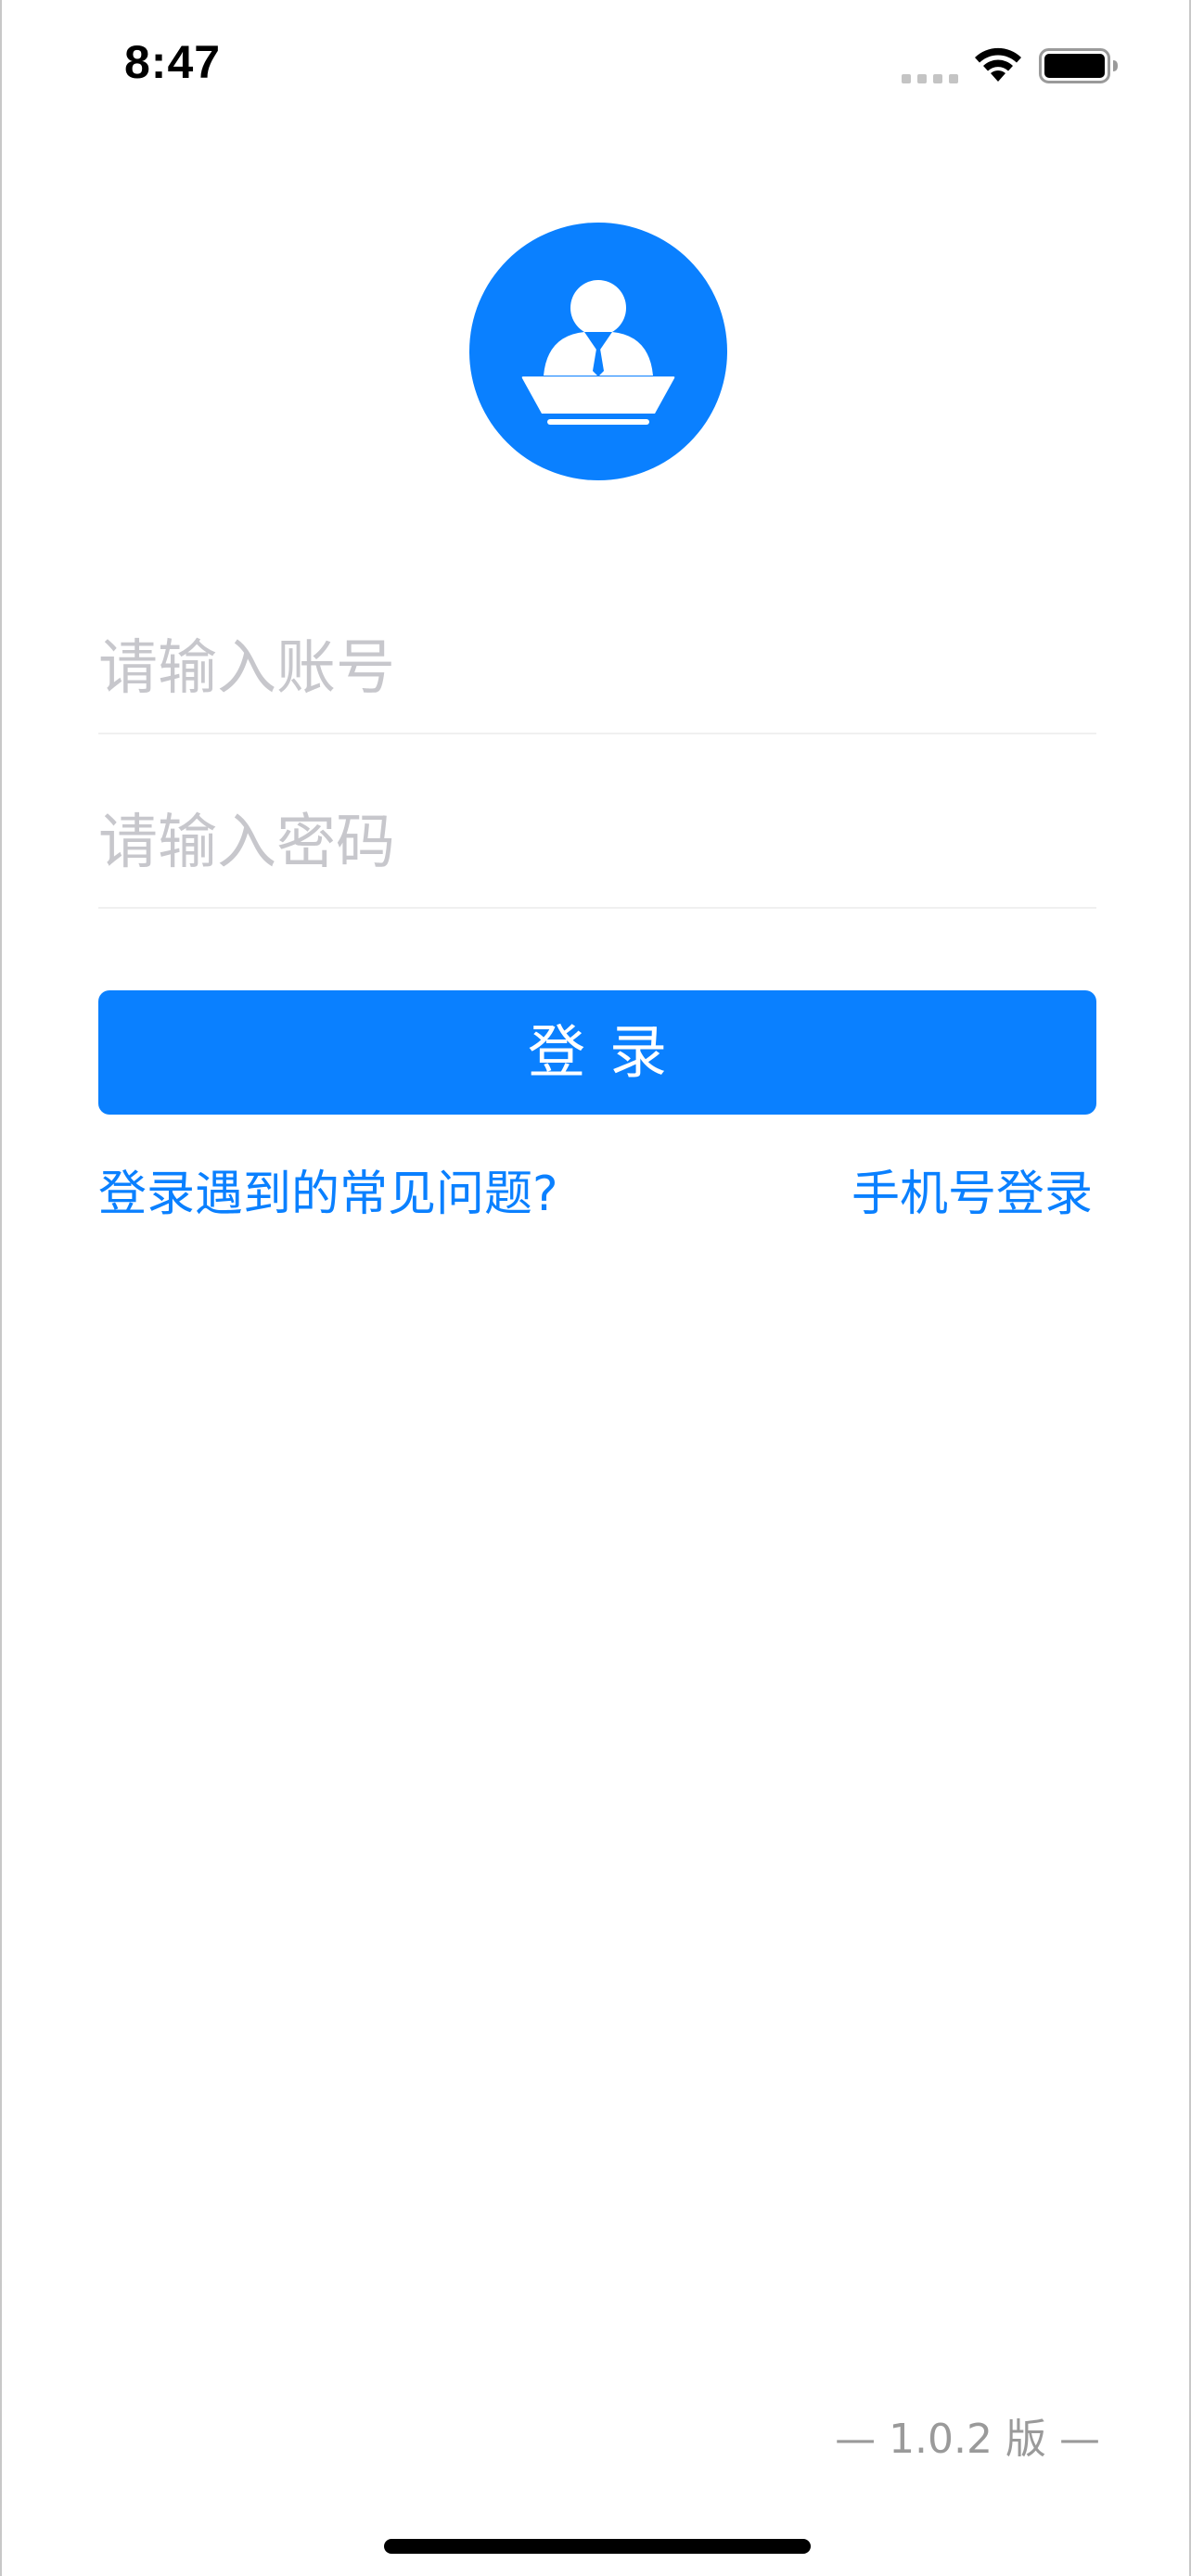  What do you see at coordinates (1078, 66) in the screenshot?
I see `battery-icon` at bounding box center [1078, 66].